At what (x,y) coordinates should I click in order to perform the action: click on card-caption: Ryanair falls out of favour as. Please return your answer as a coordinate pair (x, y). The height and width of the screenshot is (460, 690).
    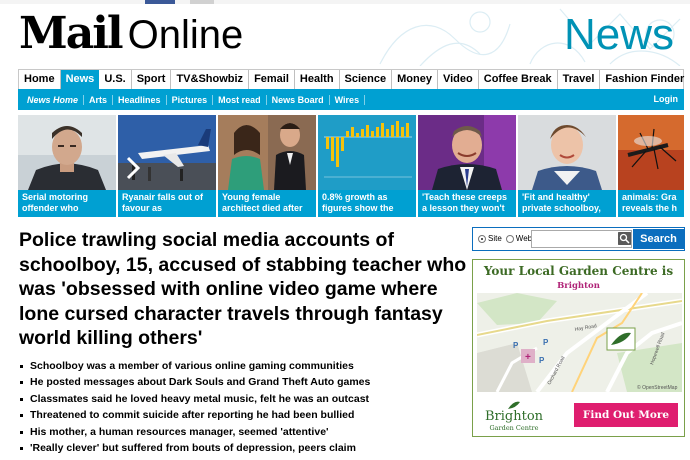
    Looking at the image, I should click on (167, 203).